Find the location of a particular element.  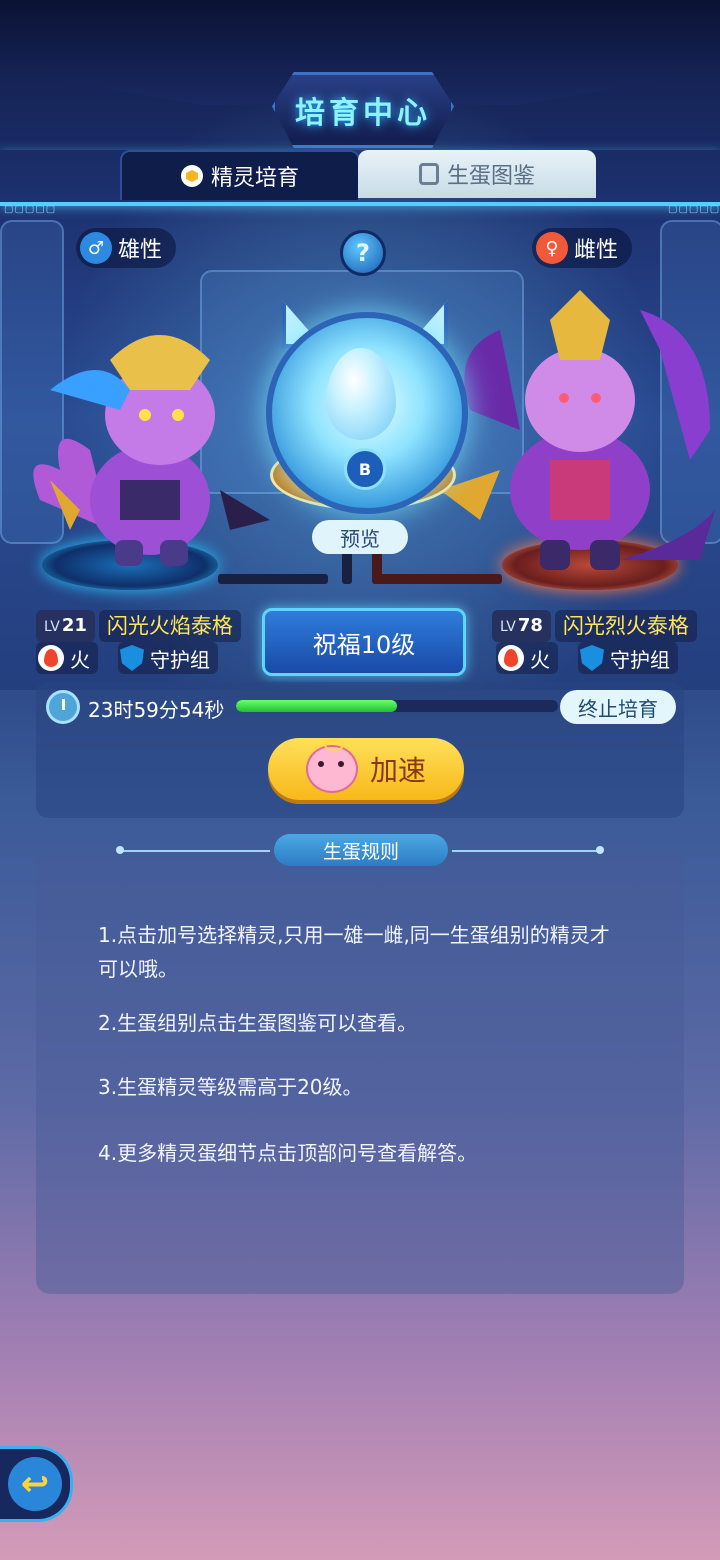

rules-divider-left is located at coordinates (195, 851).